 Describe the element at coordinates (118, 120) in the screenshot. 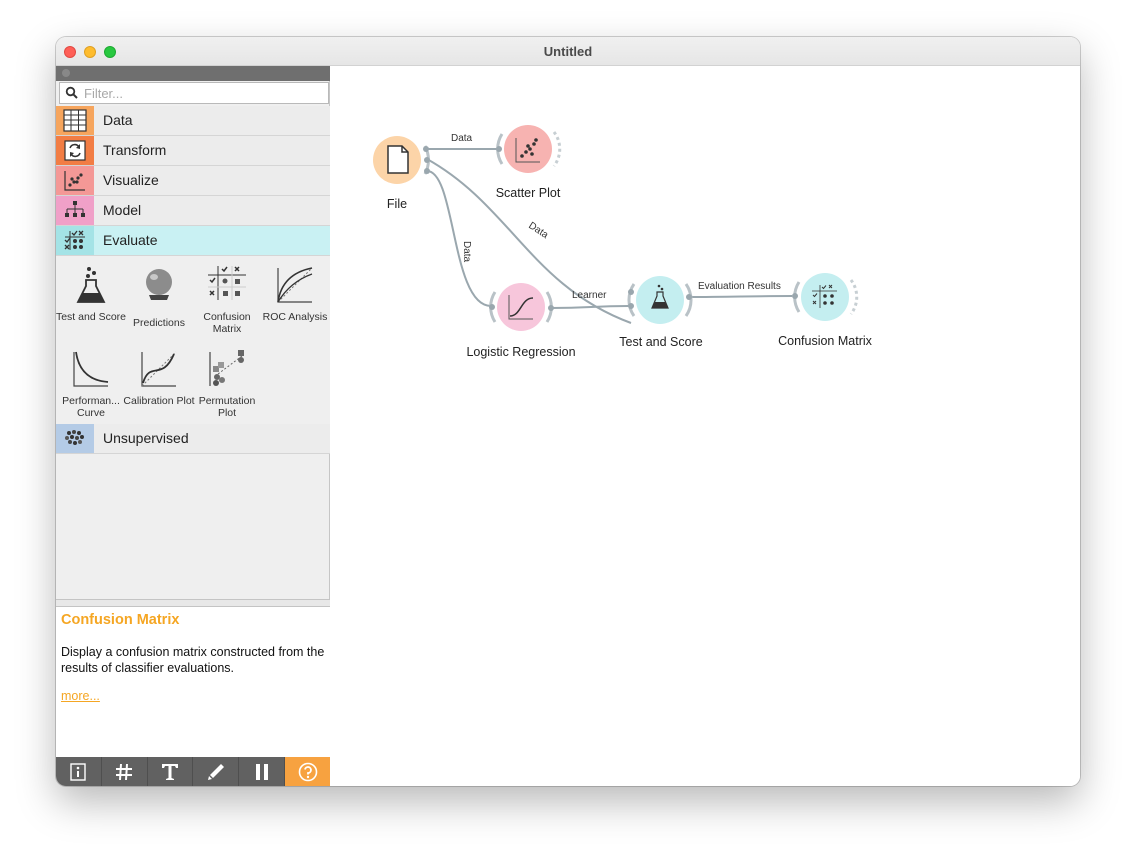

I see `category-label: Data` at that location.